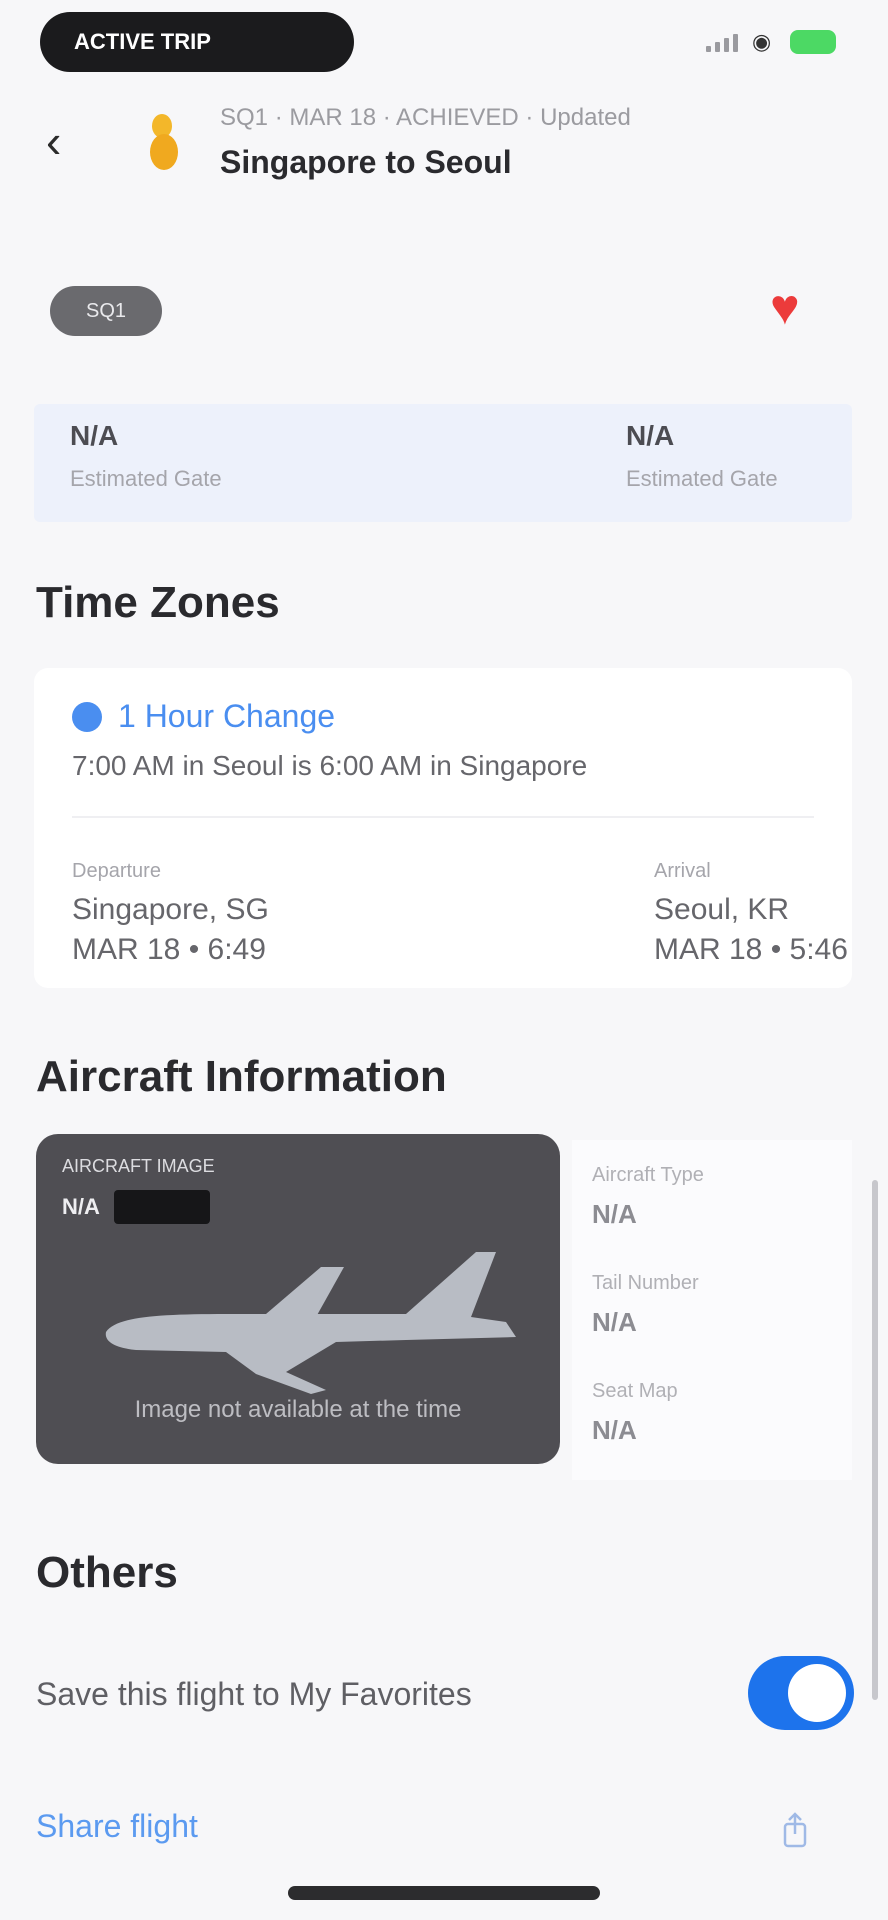 The width and height of the screenshot is (888, 1920). Describe the element at coordinates (107, 1572) in the screenshot. I see `others-title: Others` at that location.